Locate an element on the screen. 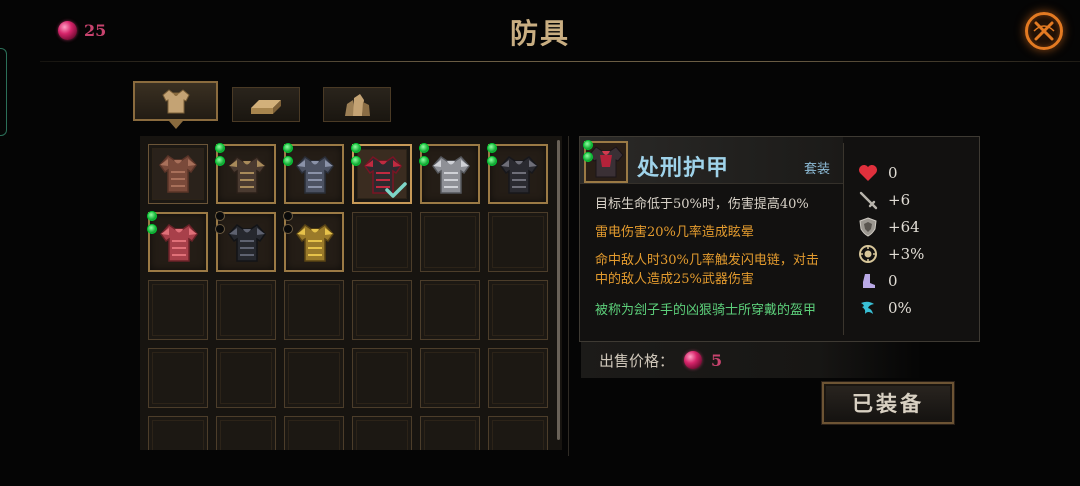 The width and height of the screenshot is (1080, 486). stat-value: +3% is located at coordinates (906, 254).